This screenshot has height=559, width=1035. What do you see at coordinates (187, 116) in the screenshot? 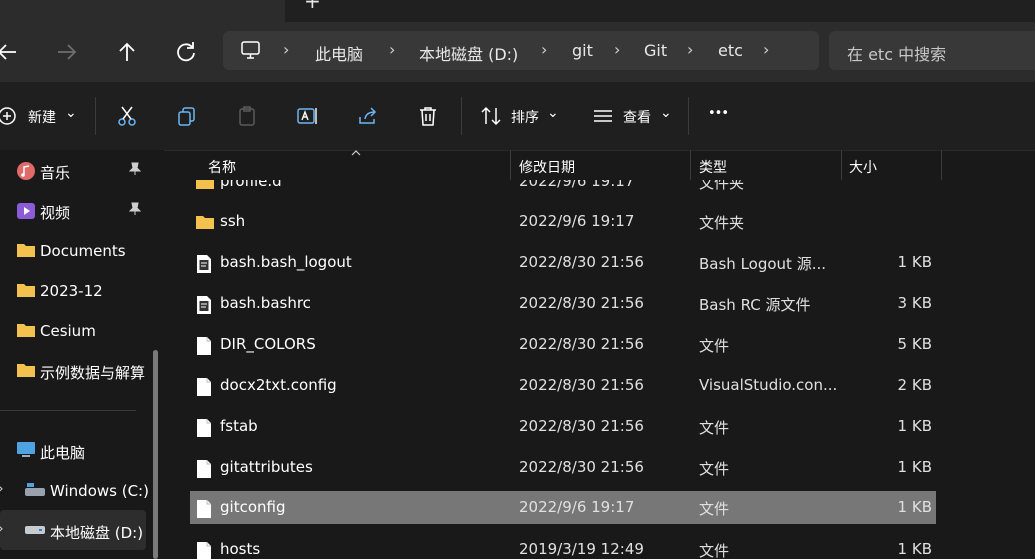
I see `copy-icon` at bounding box center [187, 116].